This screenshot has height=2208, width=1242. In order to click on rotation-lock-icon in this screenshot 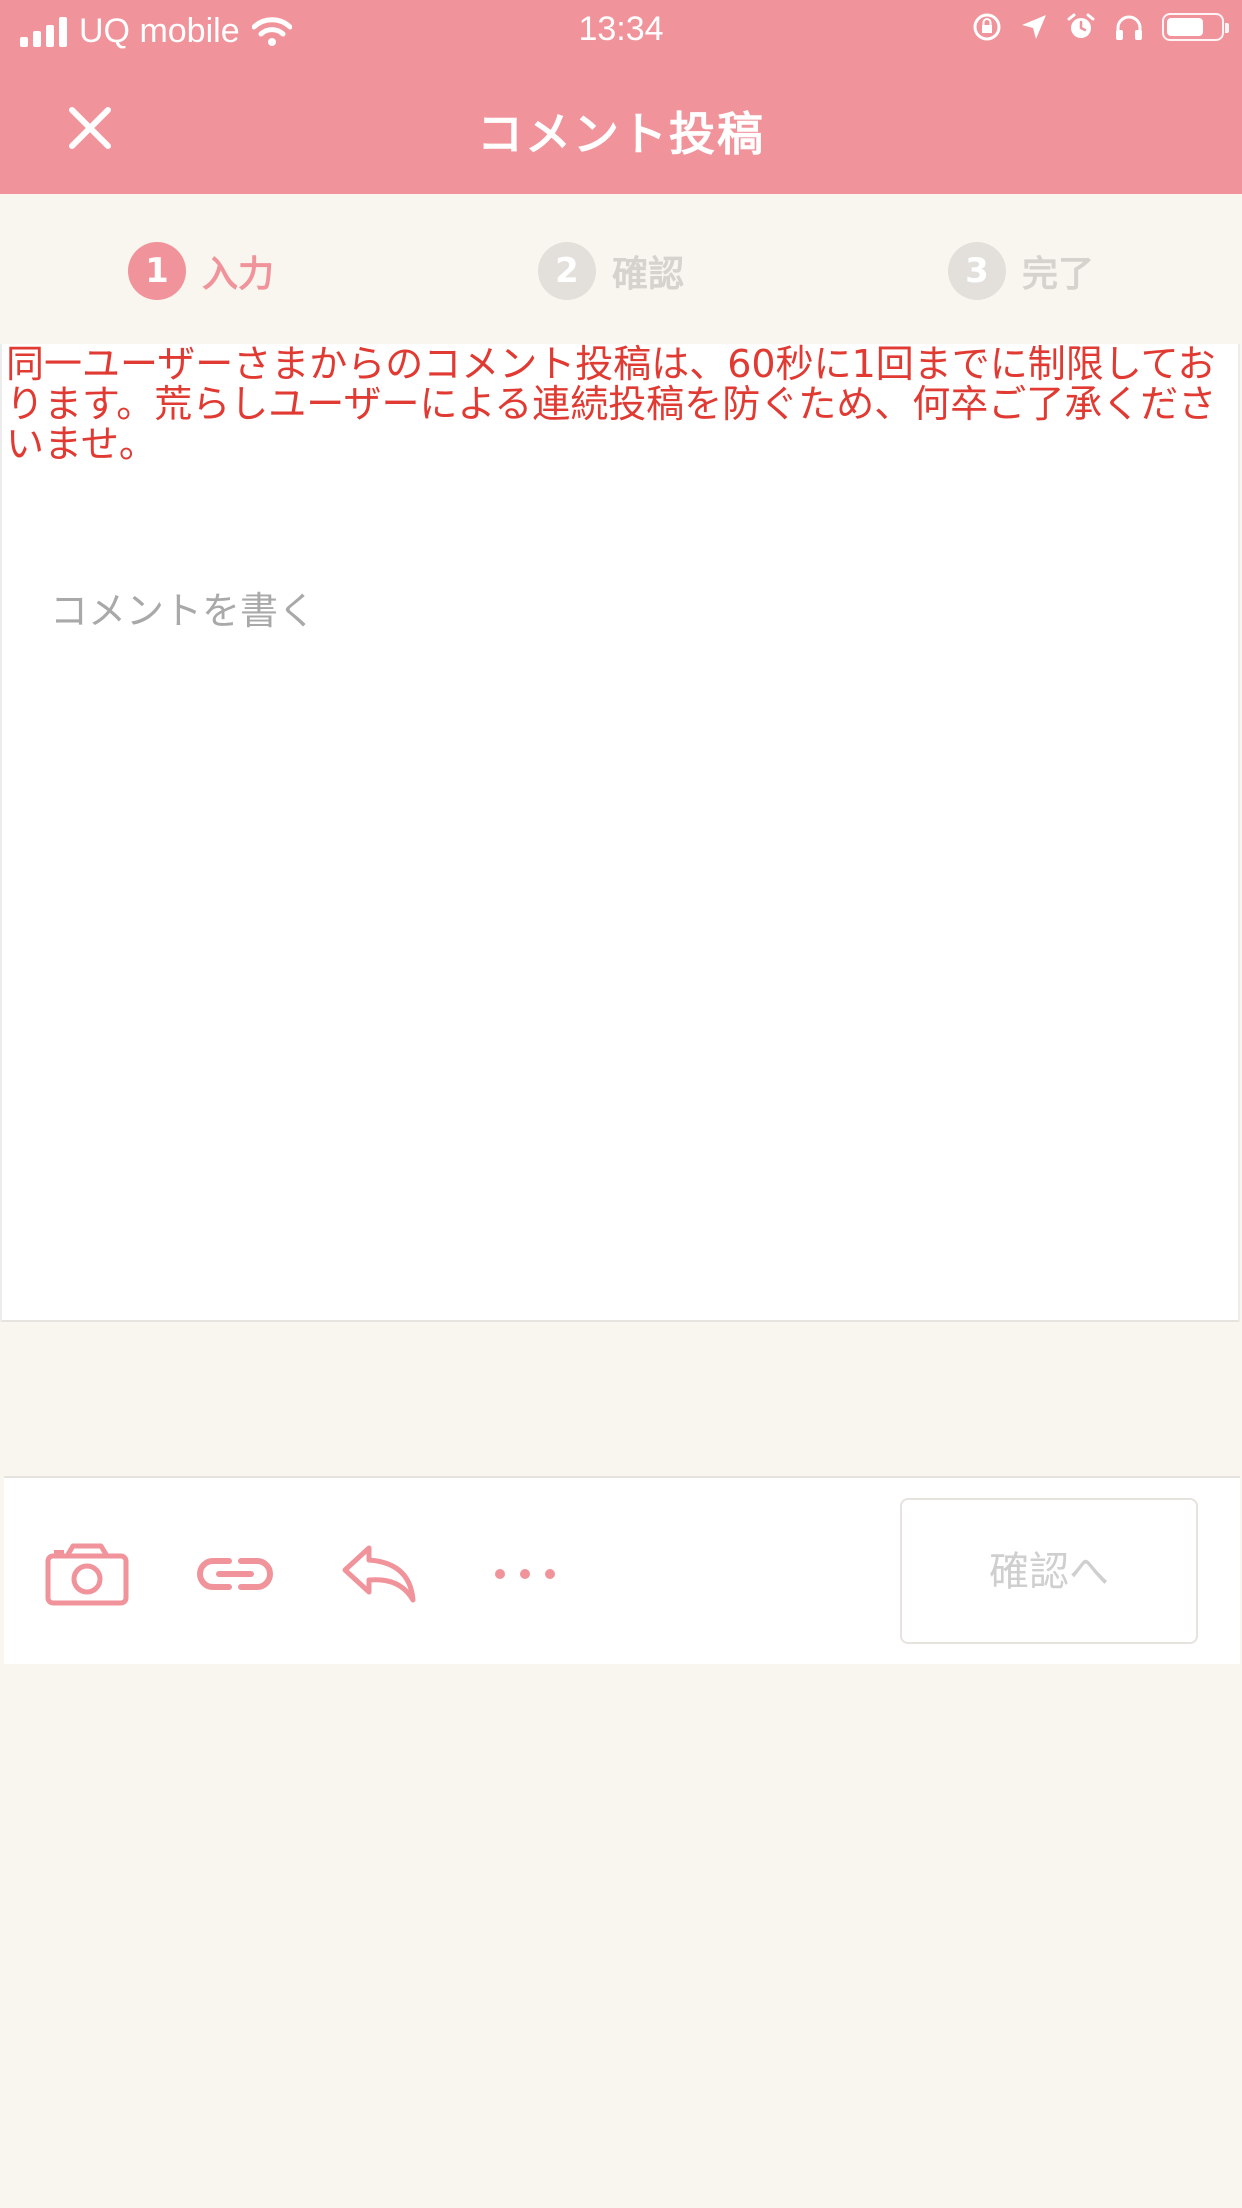, I will do `click(987, 27)`.